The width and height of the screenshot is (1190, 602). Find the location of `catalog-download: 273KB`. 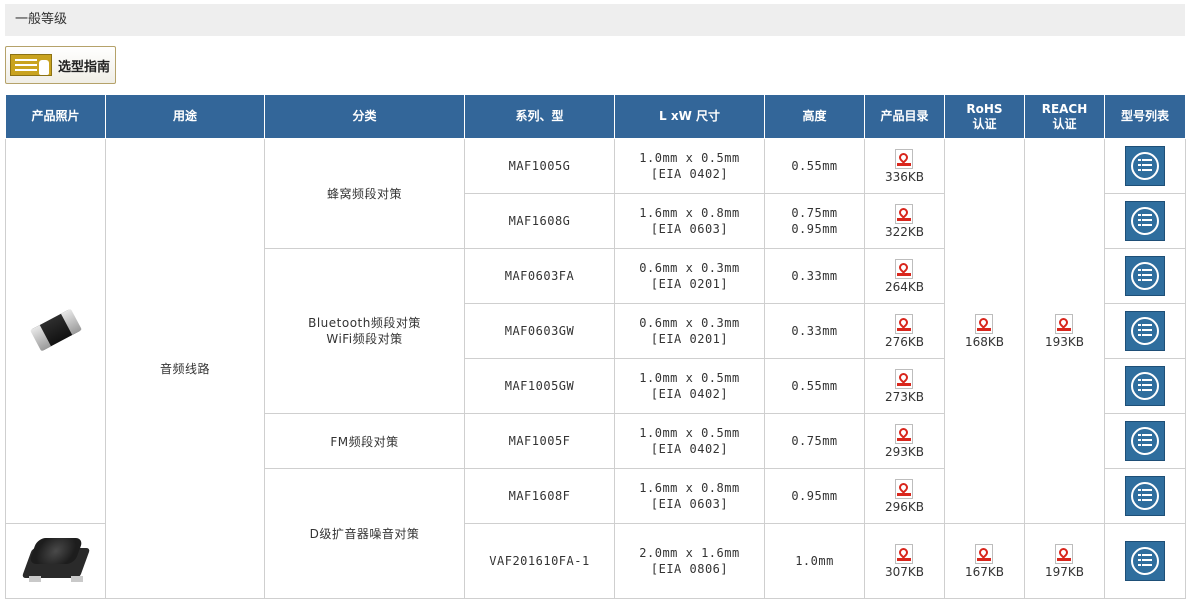

catalog-download: 273KB is located at coordinates (904, 386).